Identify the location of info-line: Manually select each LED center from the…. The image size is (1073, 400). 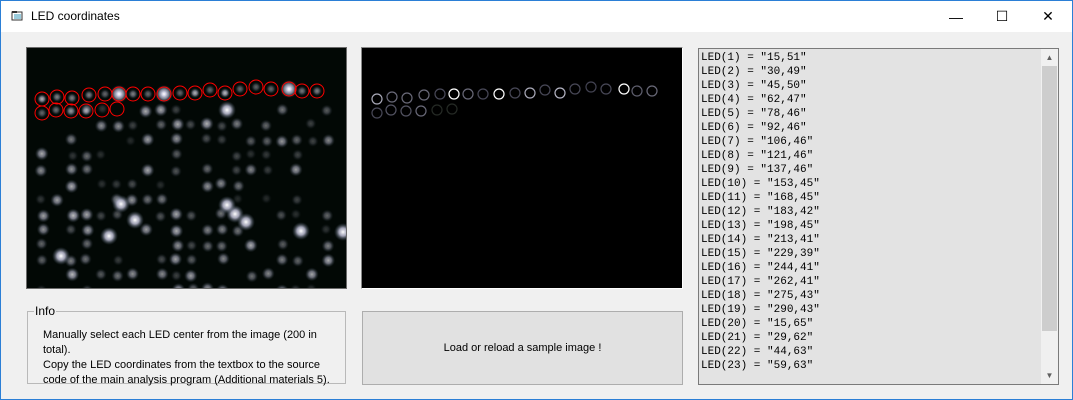
(180, 342).